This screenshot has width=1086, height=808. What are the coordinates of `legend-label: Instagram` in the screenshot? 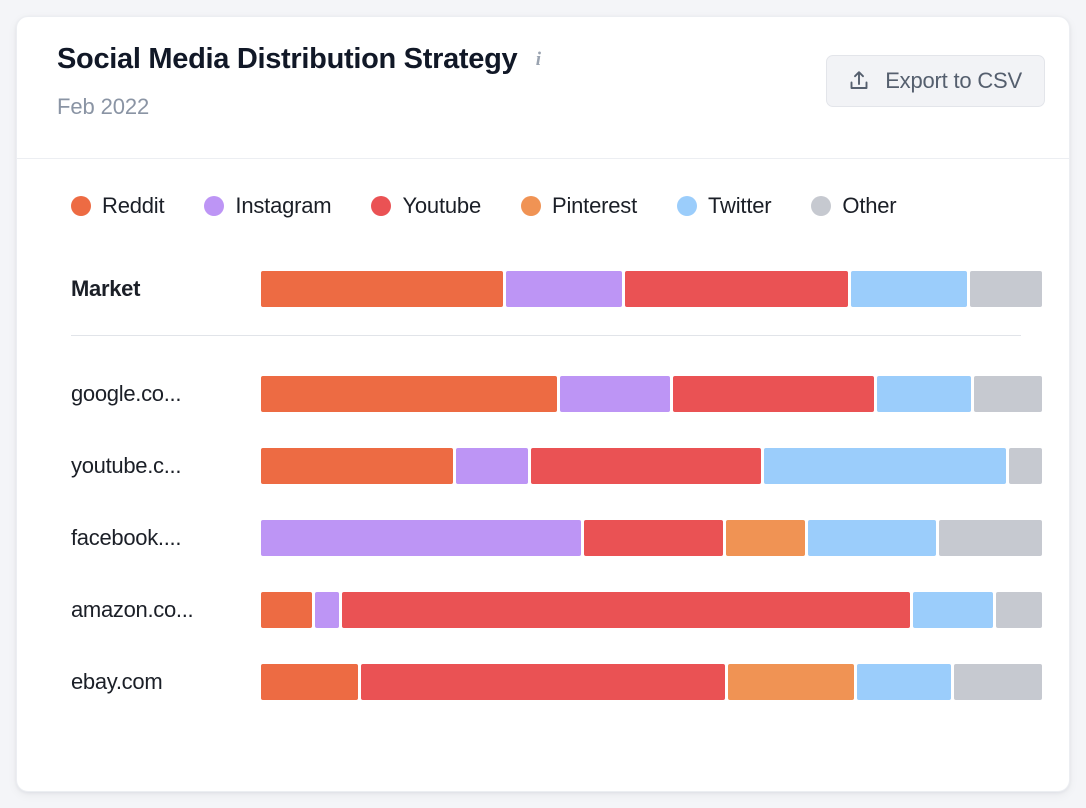 It's located at (283, 205).